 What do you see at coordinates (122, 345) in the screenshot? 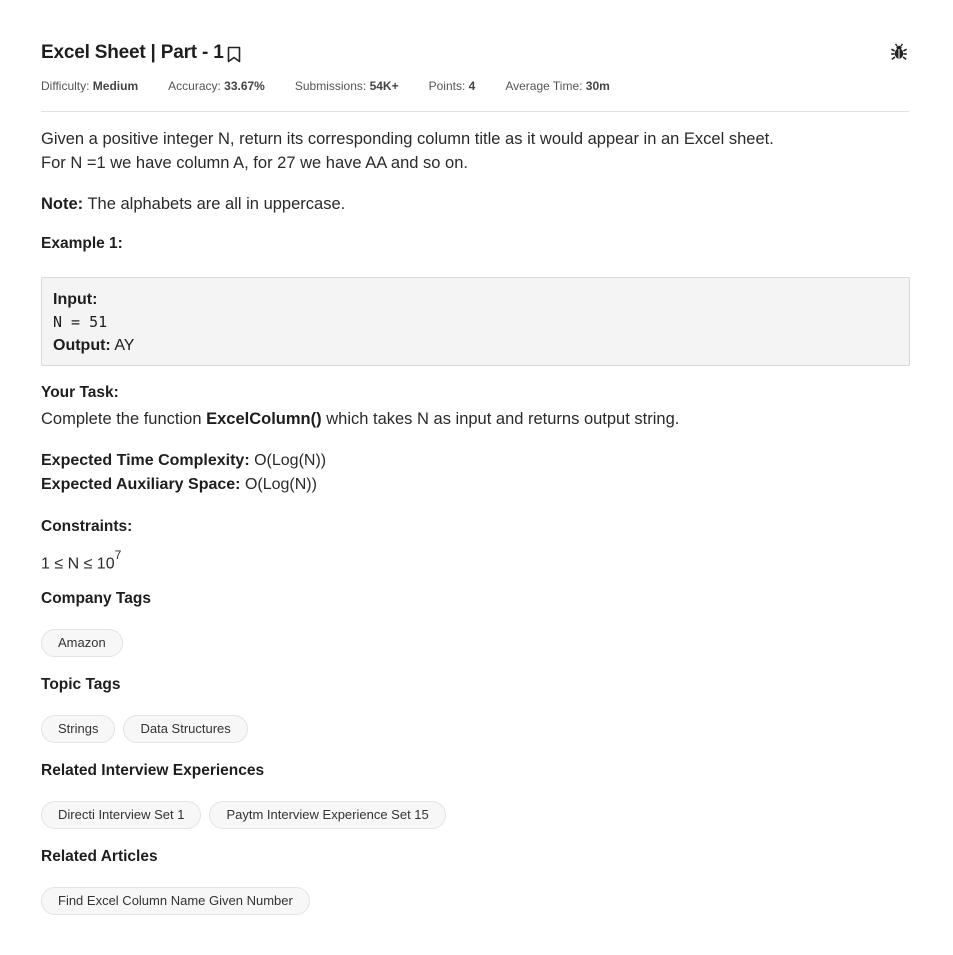
I see `example-output-value: AY` at bounding box center [122, 345].